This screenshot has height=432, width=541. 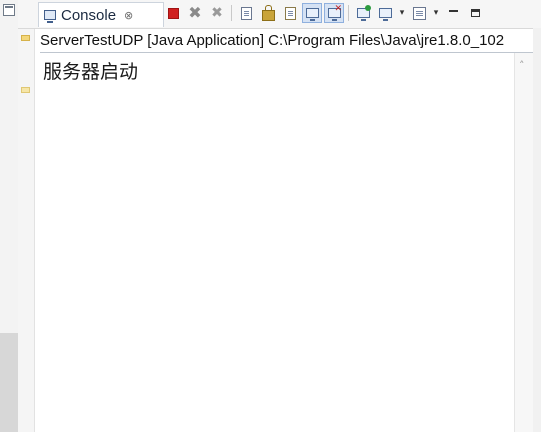 I want to click on restore-icon, so click(x=9, y=10).